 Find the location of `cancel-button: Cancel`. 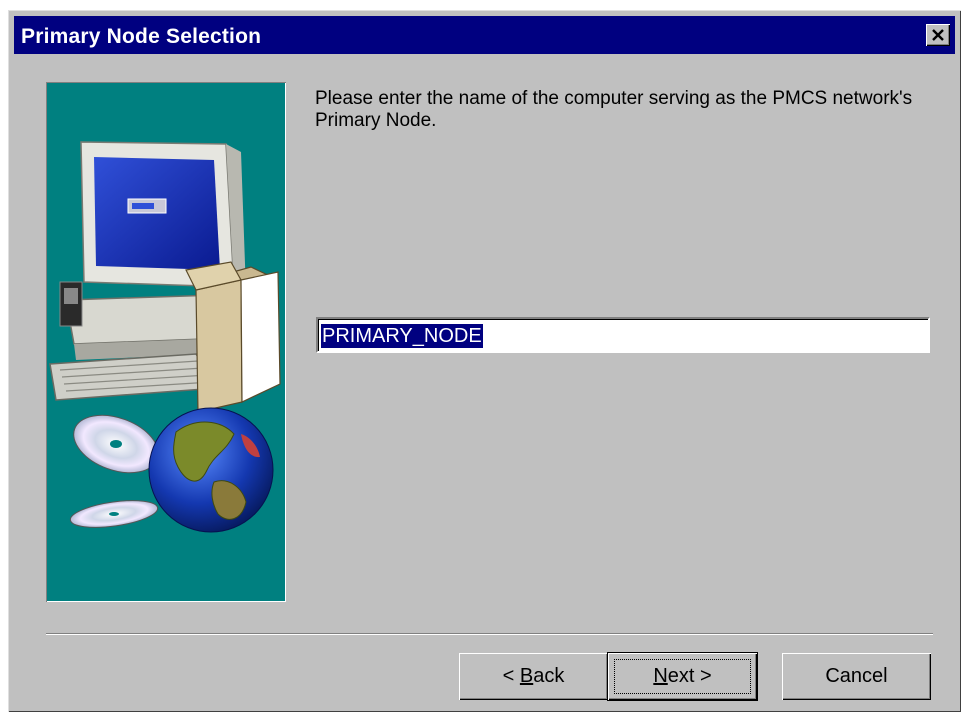

cancel-button: Cancel is located at coordinates (856, 676).